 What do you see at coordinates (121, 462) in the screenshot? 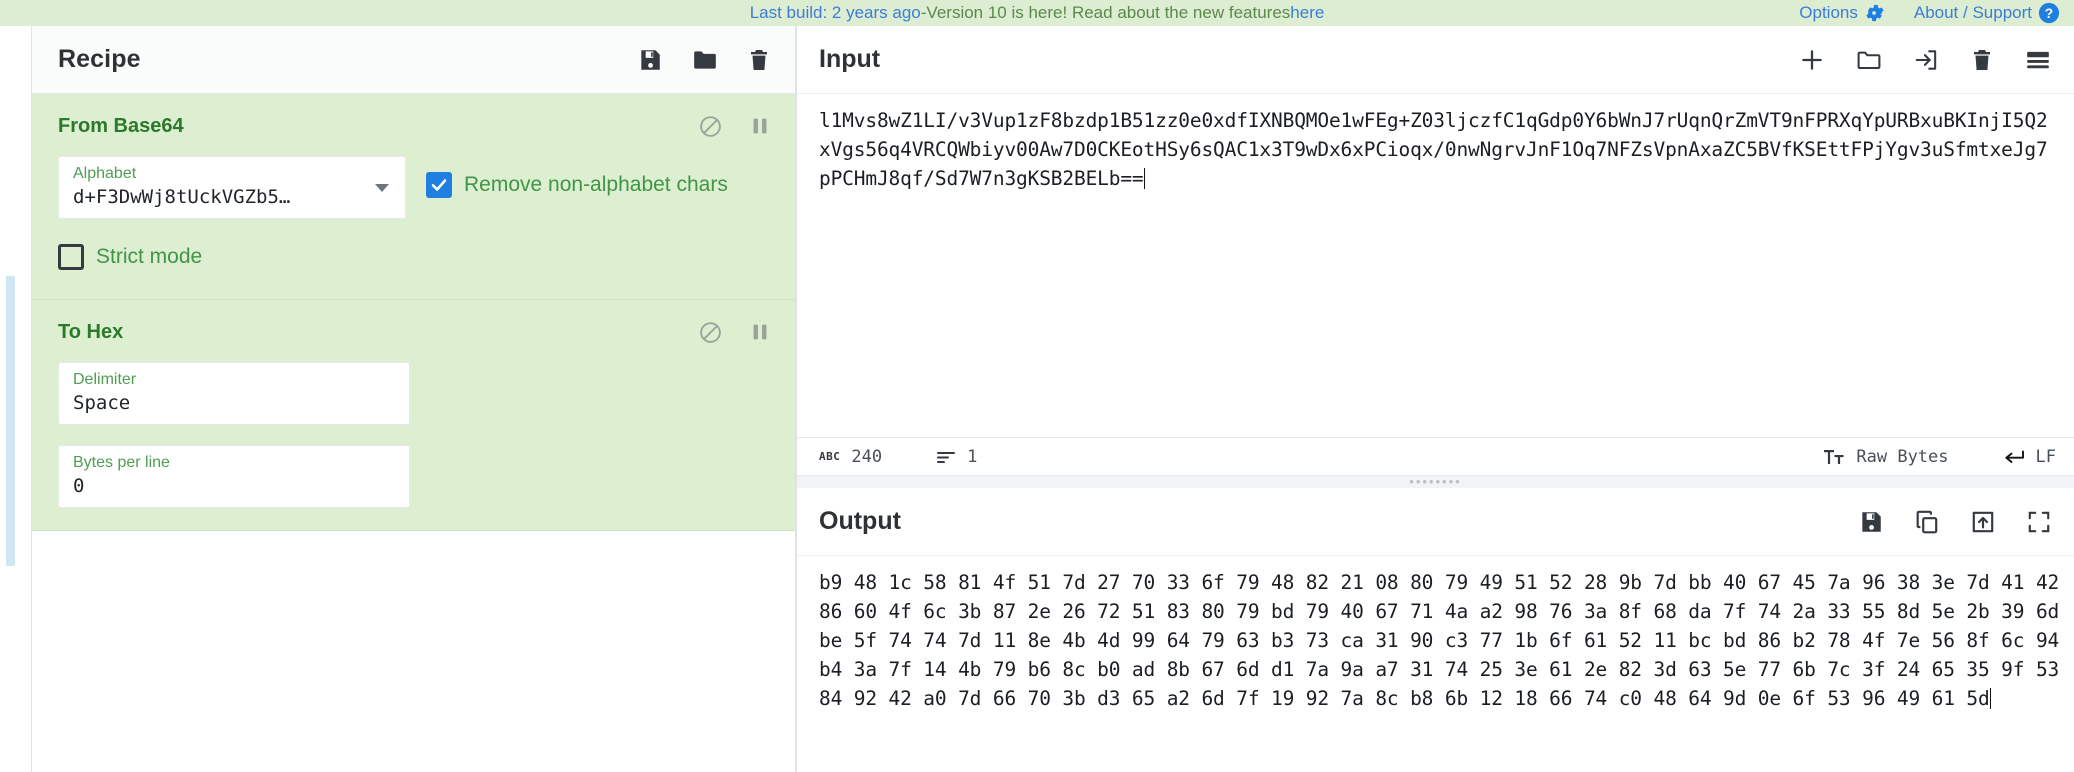
I see `bytes-per-line-label: Bytes per line` at bounding box center [121, 462].